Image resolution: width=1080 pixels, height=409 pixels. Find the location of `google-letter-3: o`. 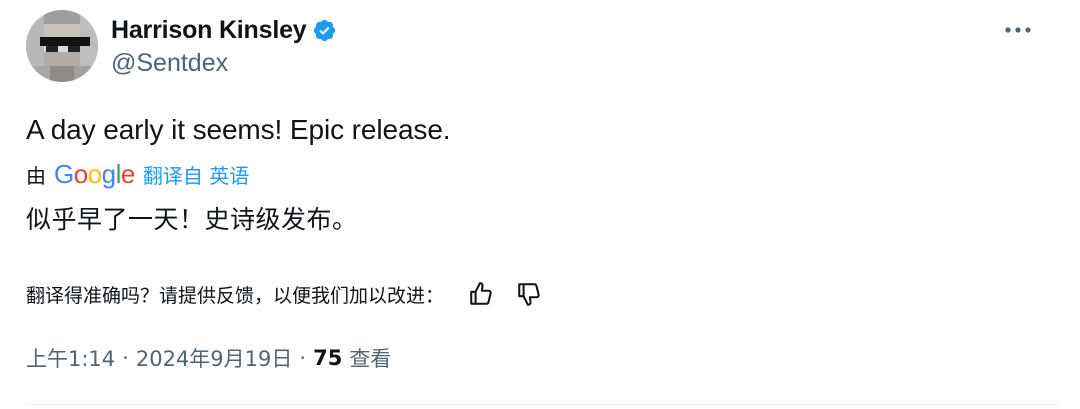

google-letter-3: o is located at coordinates (94, 173).